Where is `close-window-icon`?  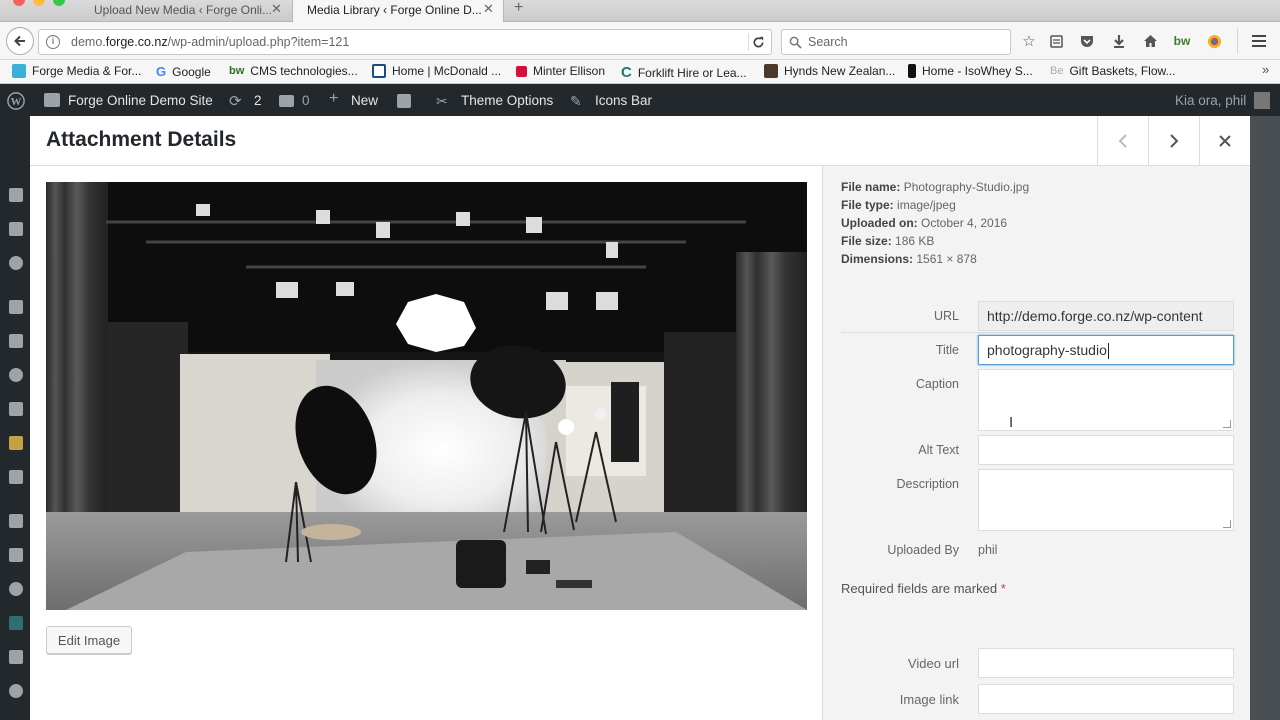
close-window-icon is located at coordinates (19, 3).